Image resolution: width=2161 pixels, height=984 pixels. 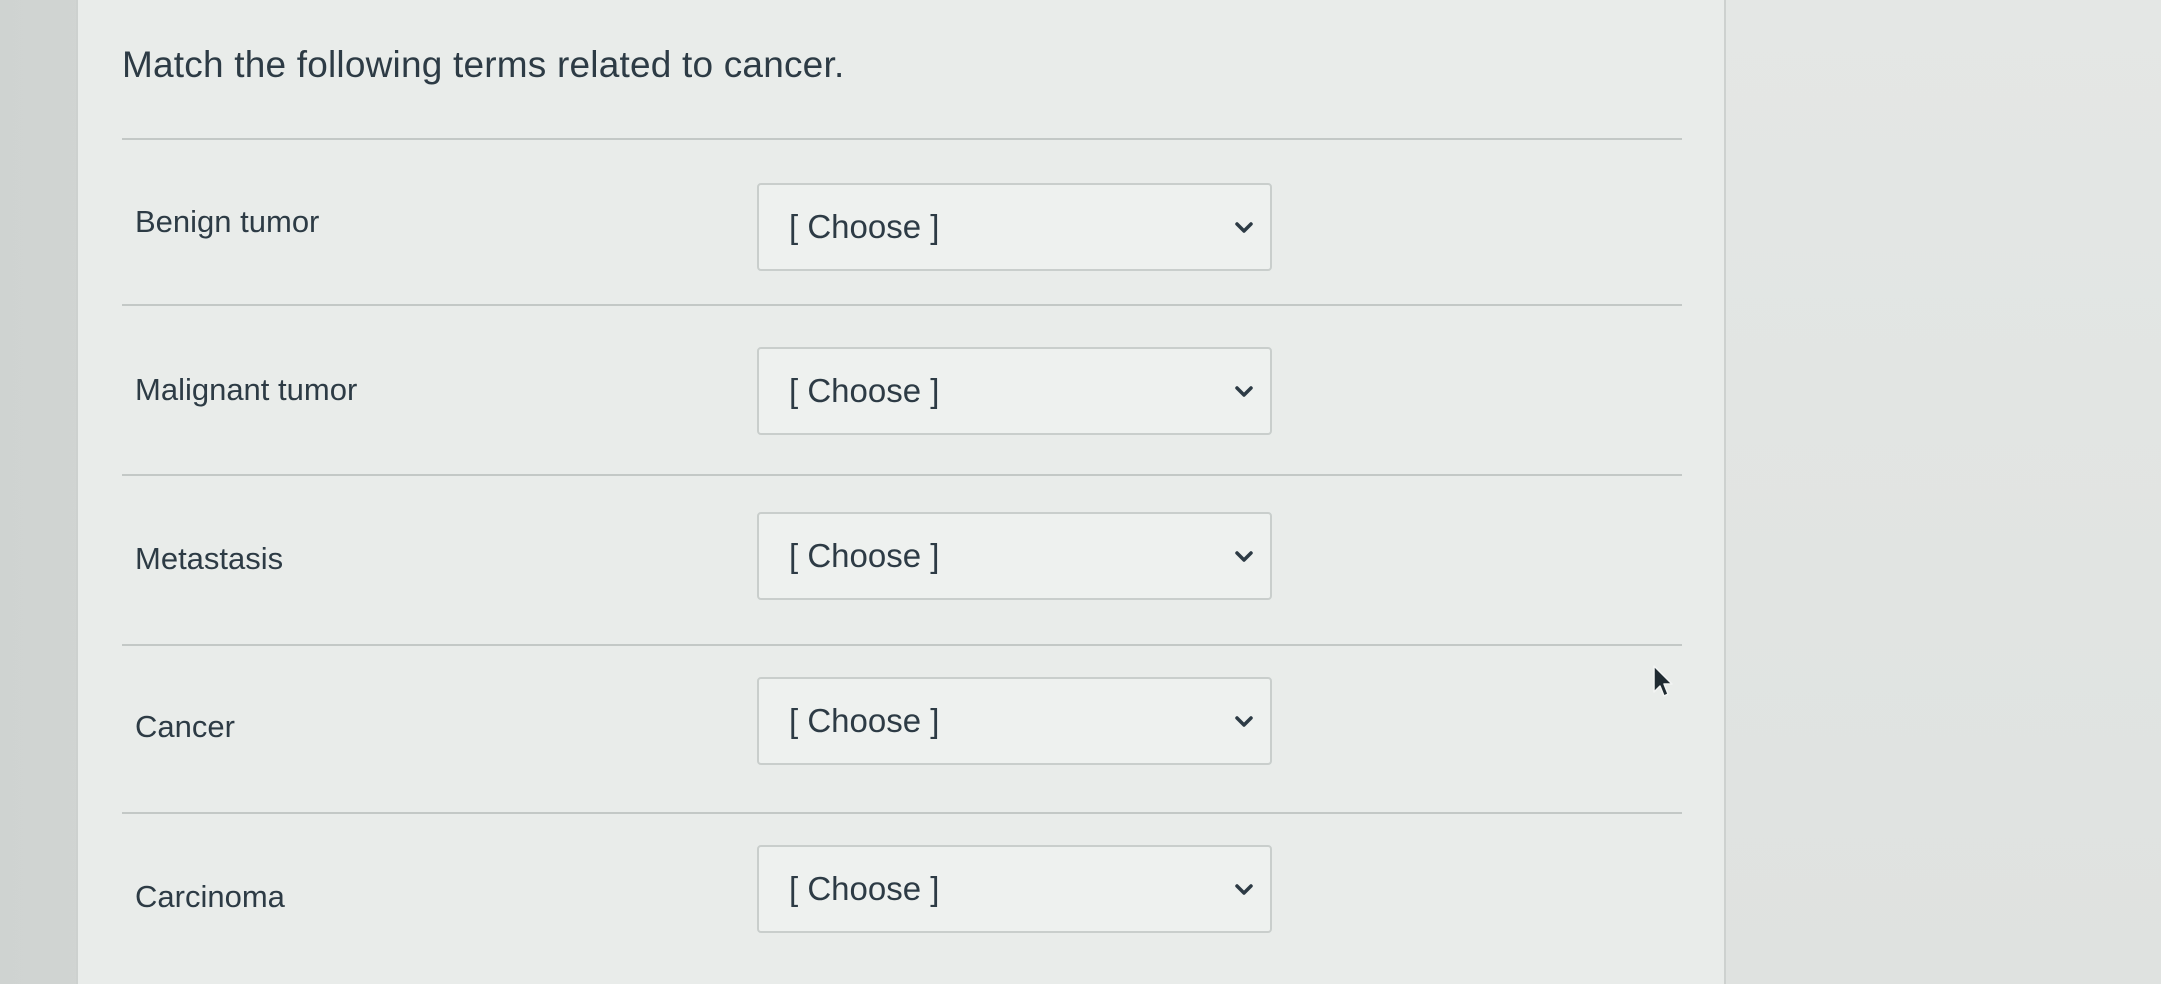 What do you see at coordinates (1014, 721) in the screenshot?
I see `match-select-cancer: [ Choose ]` at bounding box center [1014, 721].